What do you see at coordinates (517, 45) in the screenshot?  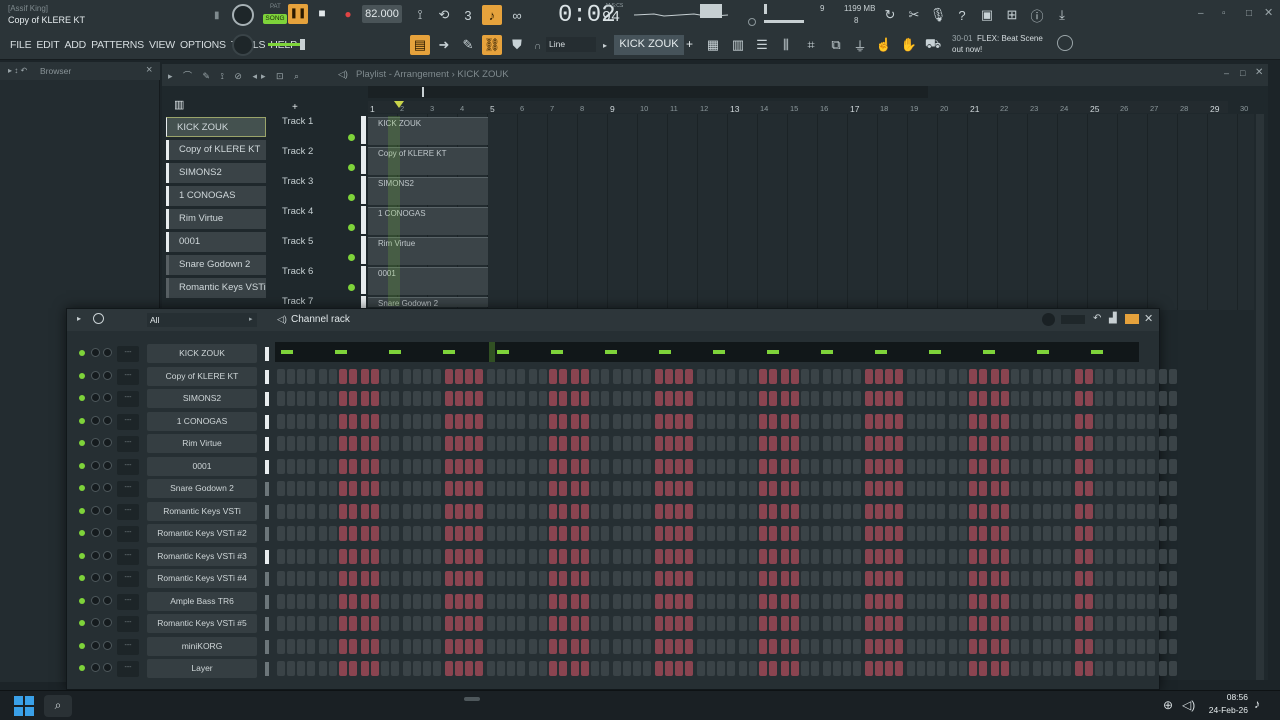 I see `stamp-icon: ⛊` at bounding box center [517, 45].